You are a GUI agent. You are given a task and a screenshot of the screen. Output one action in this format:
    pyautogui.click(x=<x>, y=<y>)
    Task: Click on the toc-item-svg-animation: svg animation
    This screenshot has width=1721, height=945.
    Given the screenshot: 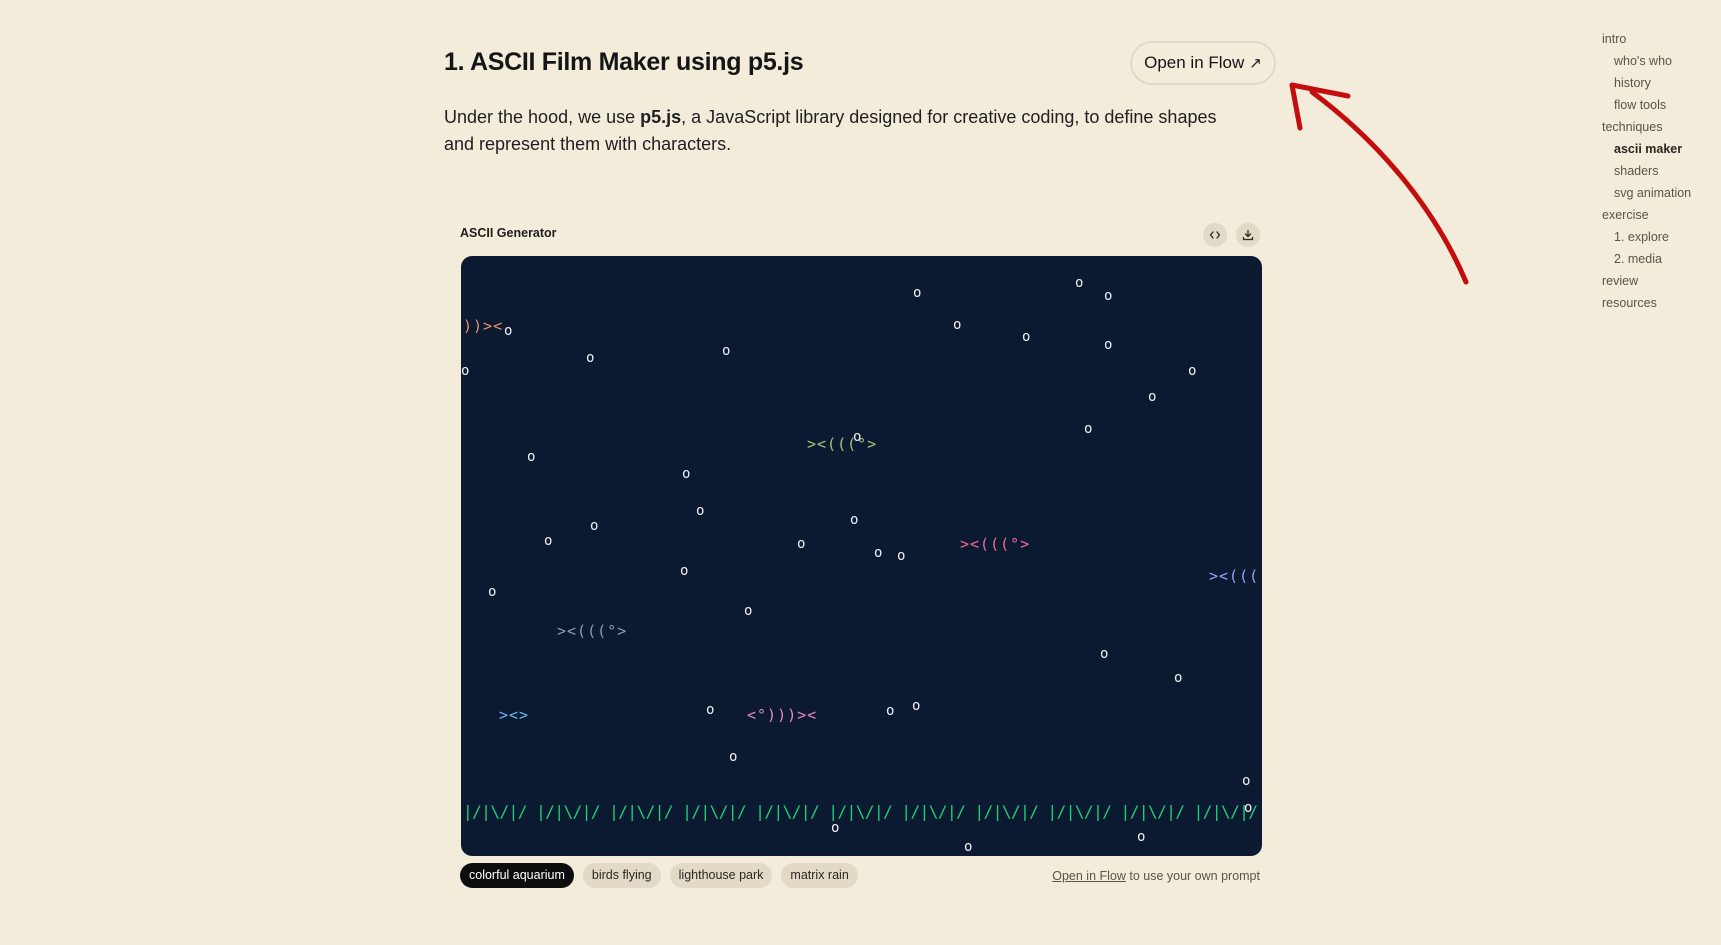 What is the action you would take?
    pyautogui.click(x=1646, y=193)
    